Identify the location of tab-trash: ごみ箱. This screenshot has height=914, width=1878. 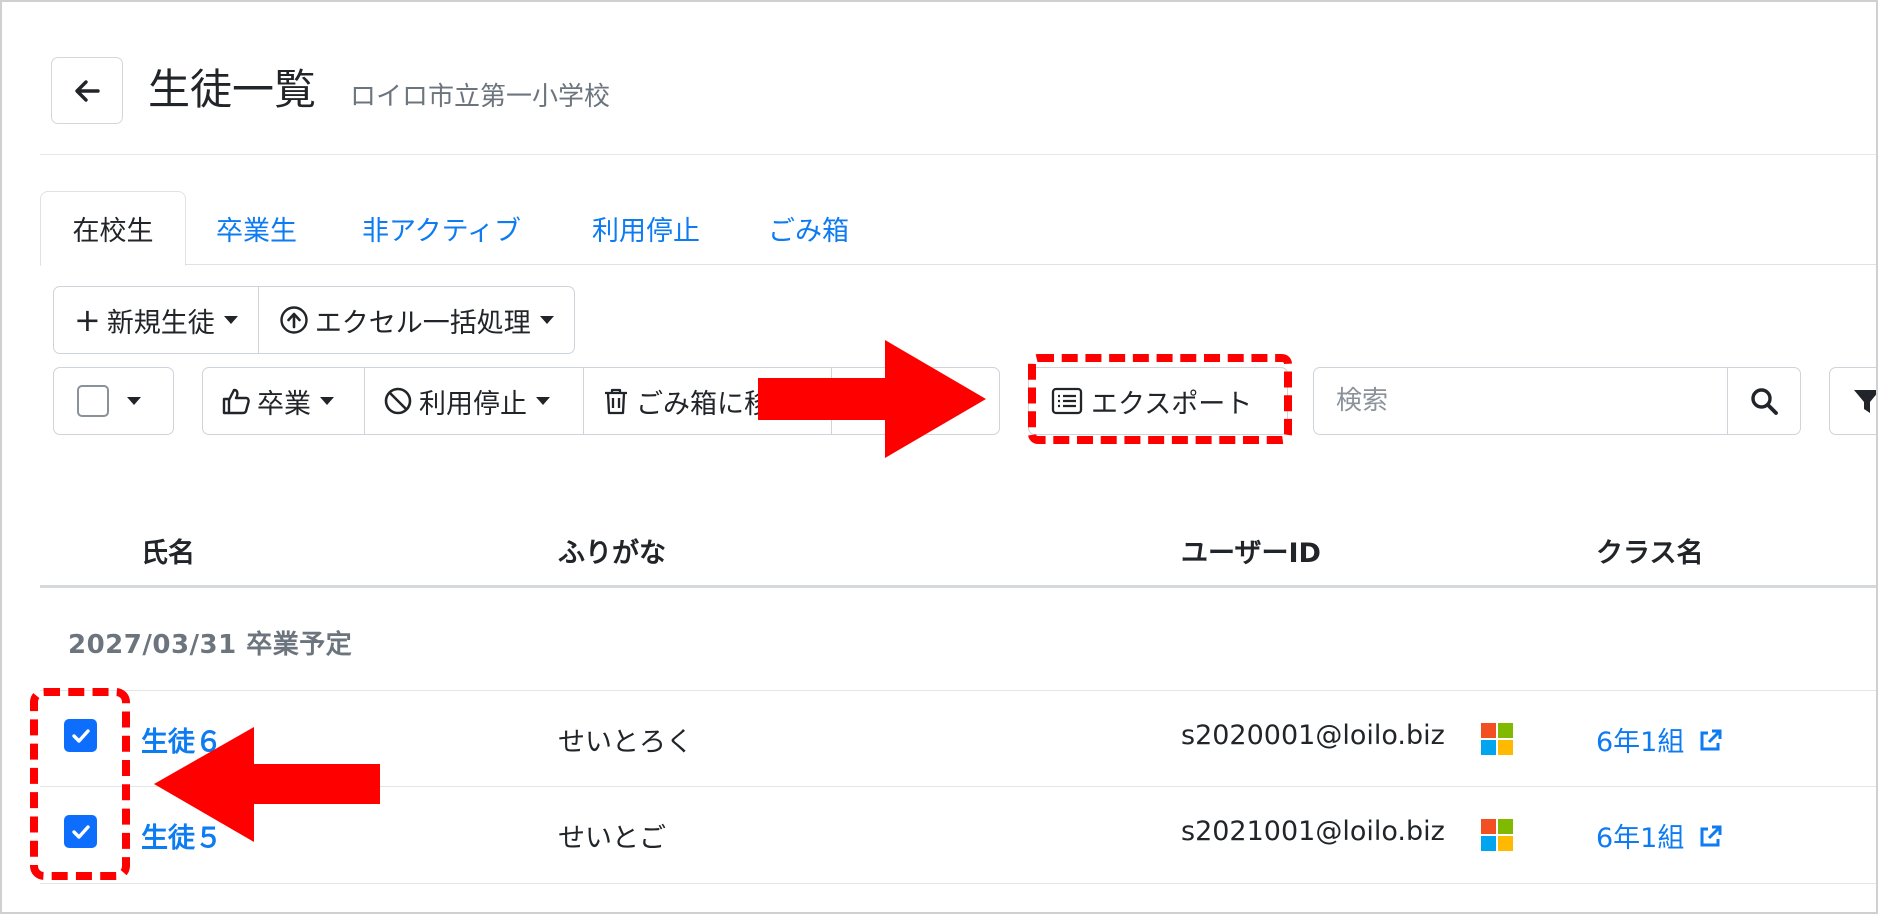
(808, 228).